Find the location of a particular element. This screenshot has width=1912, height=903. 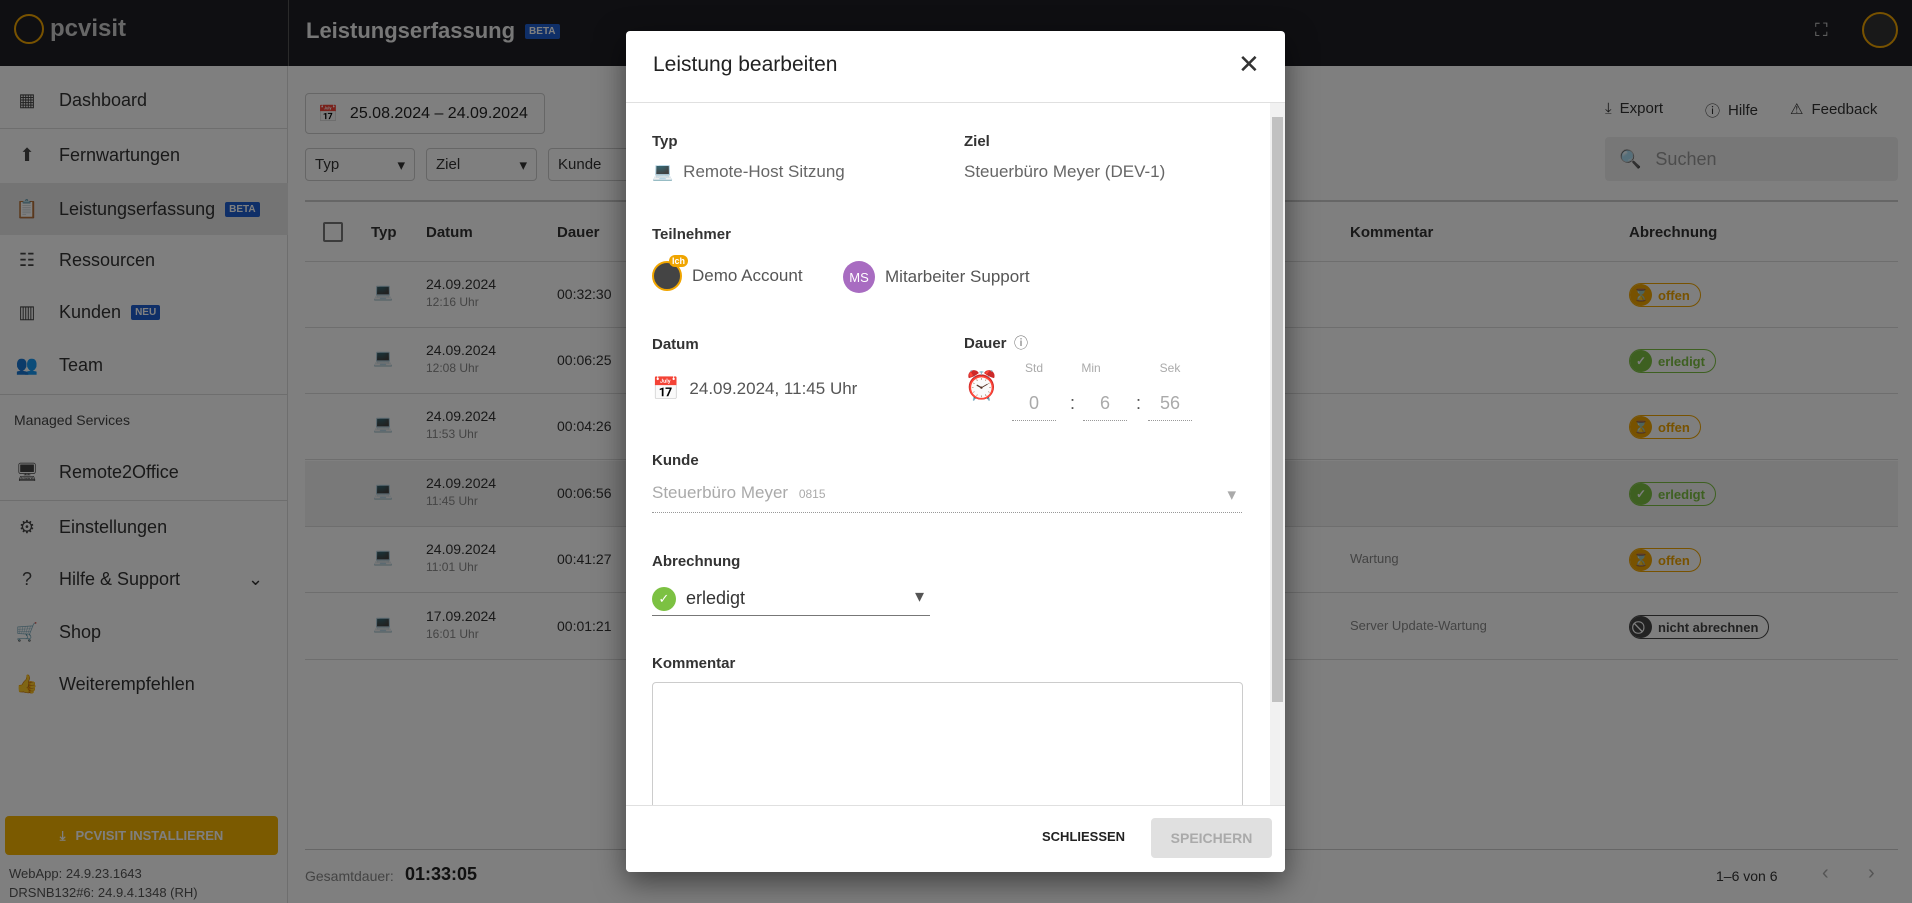

save-button: SPEICHERN is located at coordinates (1211, 838).